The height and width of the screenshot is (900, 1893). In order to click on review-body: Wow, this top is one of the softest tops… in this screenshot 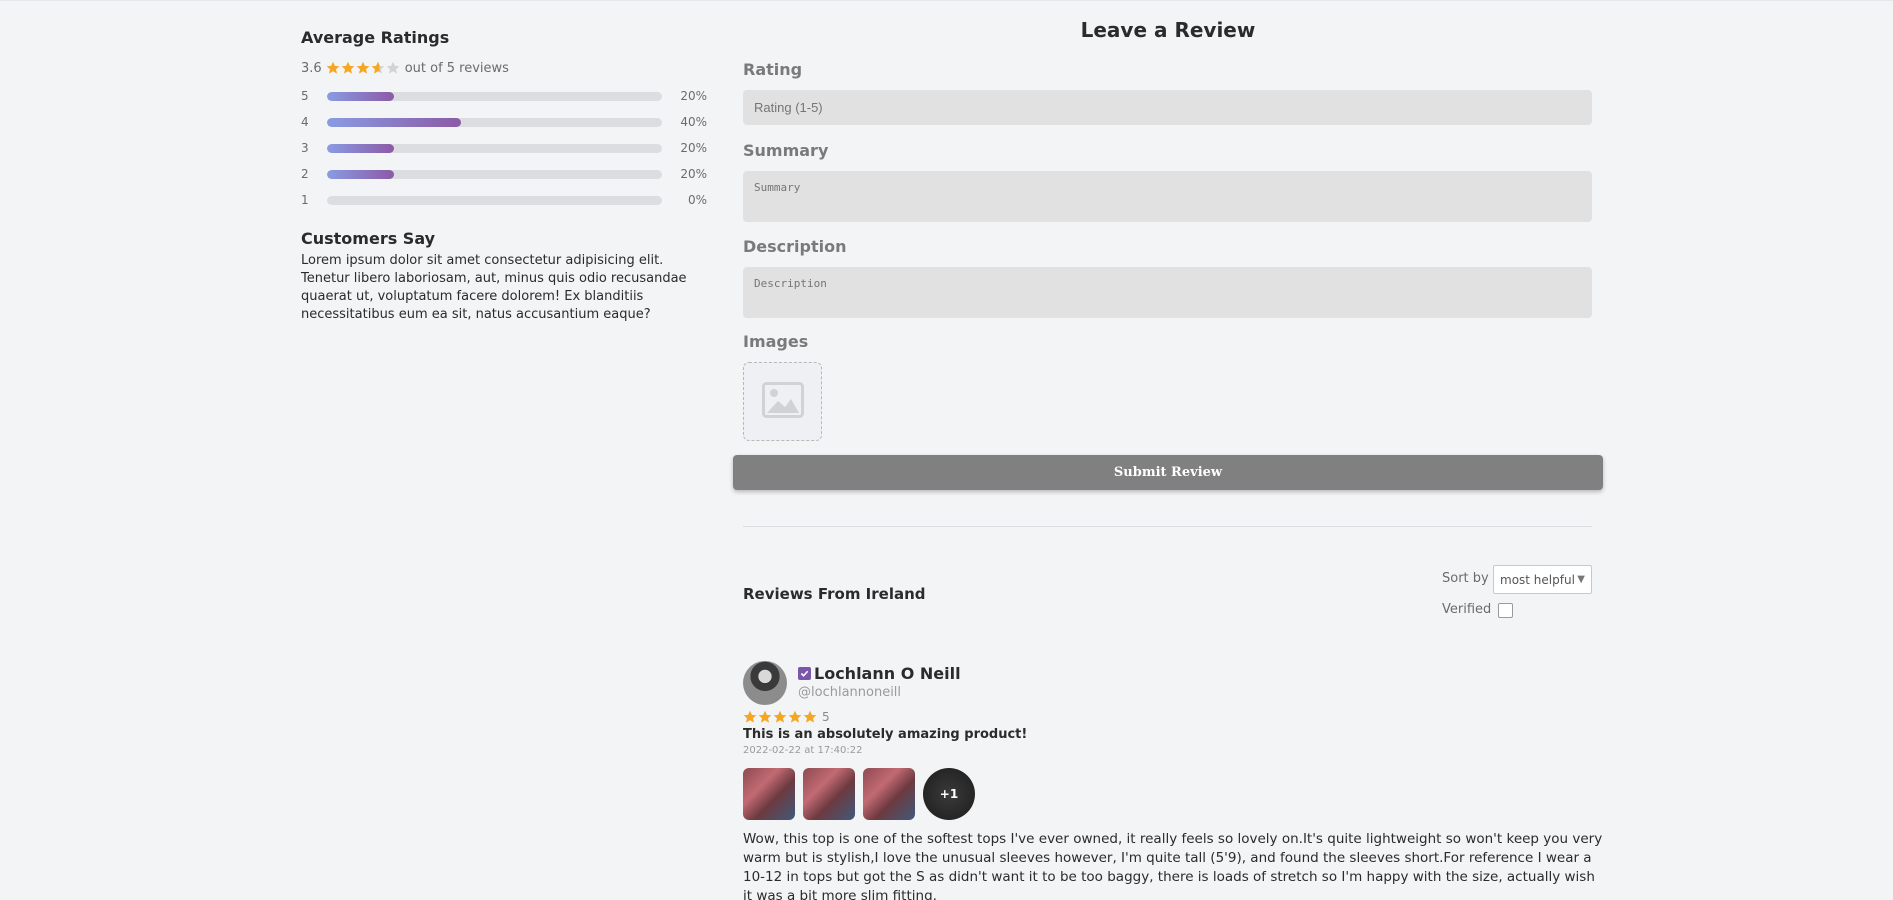, I will do `click(1173, 865)`.